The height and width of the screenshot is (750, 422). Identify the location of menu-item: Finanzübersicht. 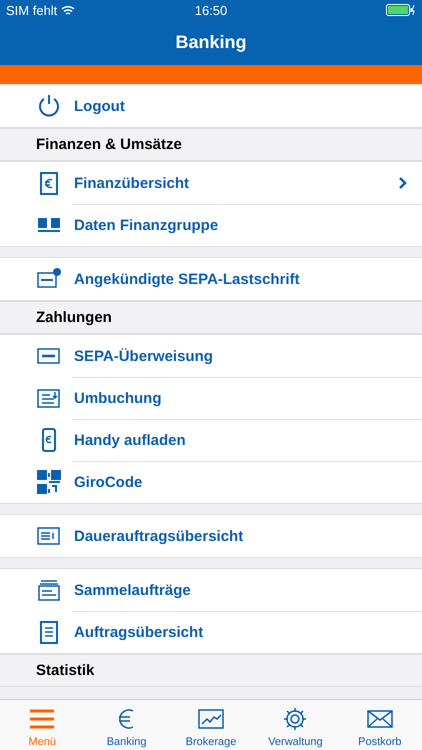
(211, 183).